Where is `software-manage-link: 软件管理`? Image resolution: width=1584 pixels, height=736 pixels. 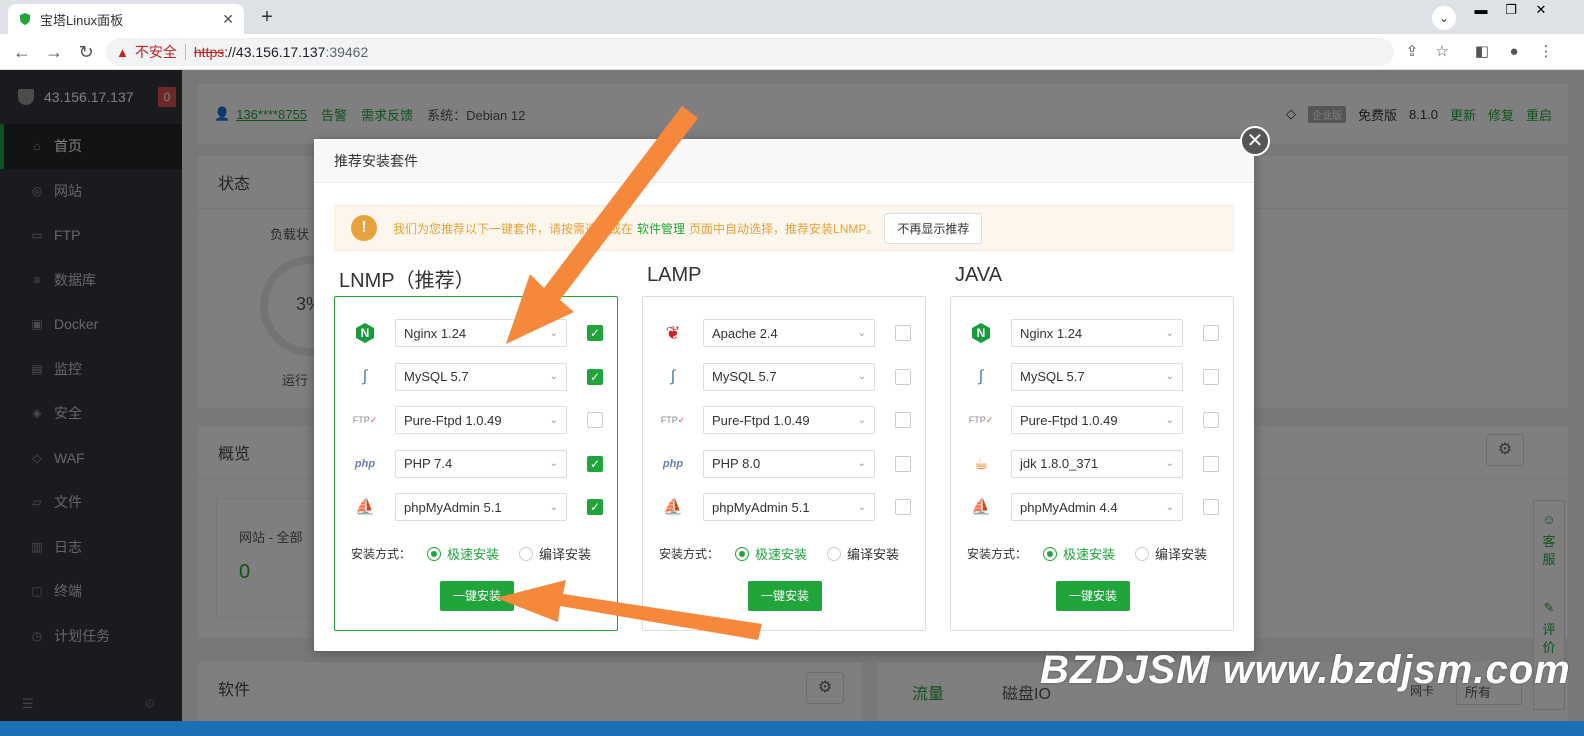
software-manage-link: 软件管理 is located at coordinates (661, 228).